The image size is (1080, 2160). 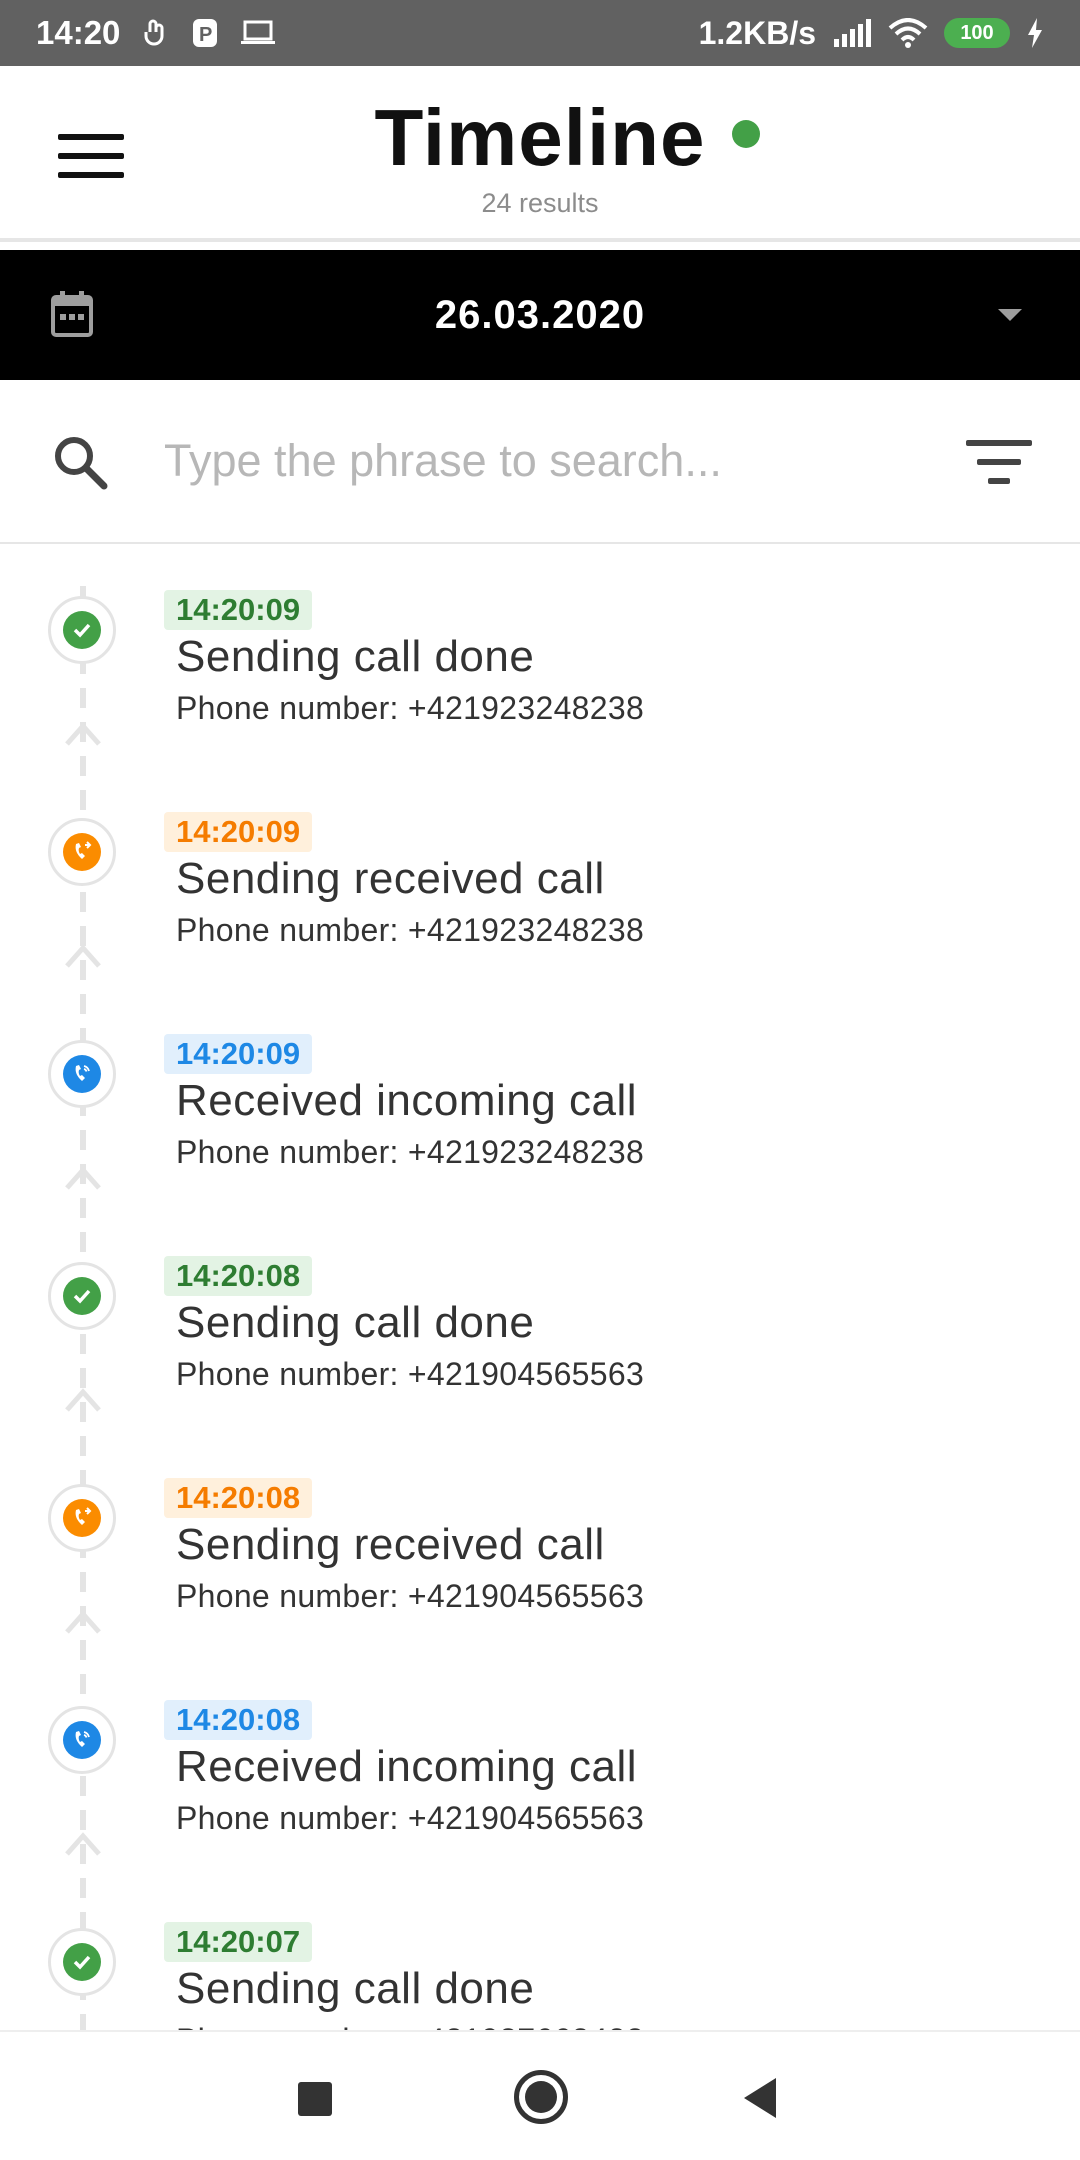 I want to click on results-count: 24 results, so click(x=540, y=203).